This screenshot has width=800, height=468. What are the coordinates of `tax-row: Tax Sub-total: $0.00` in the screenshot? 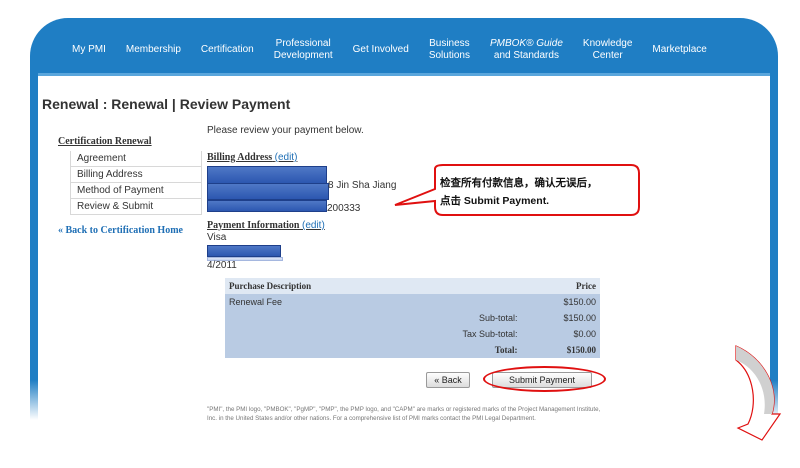 It's located at (412, 334).